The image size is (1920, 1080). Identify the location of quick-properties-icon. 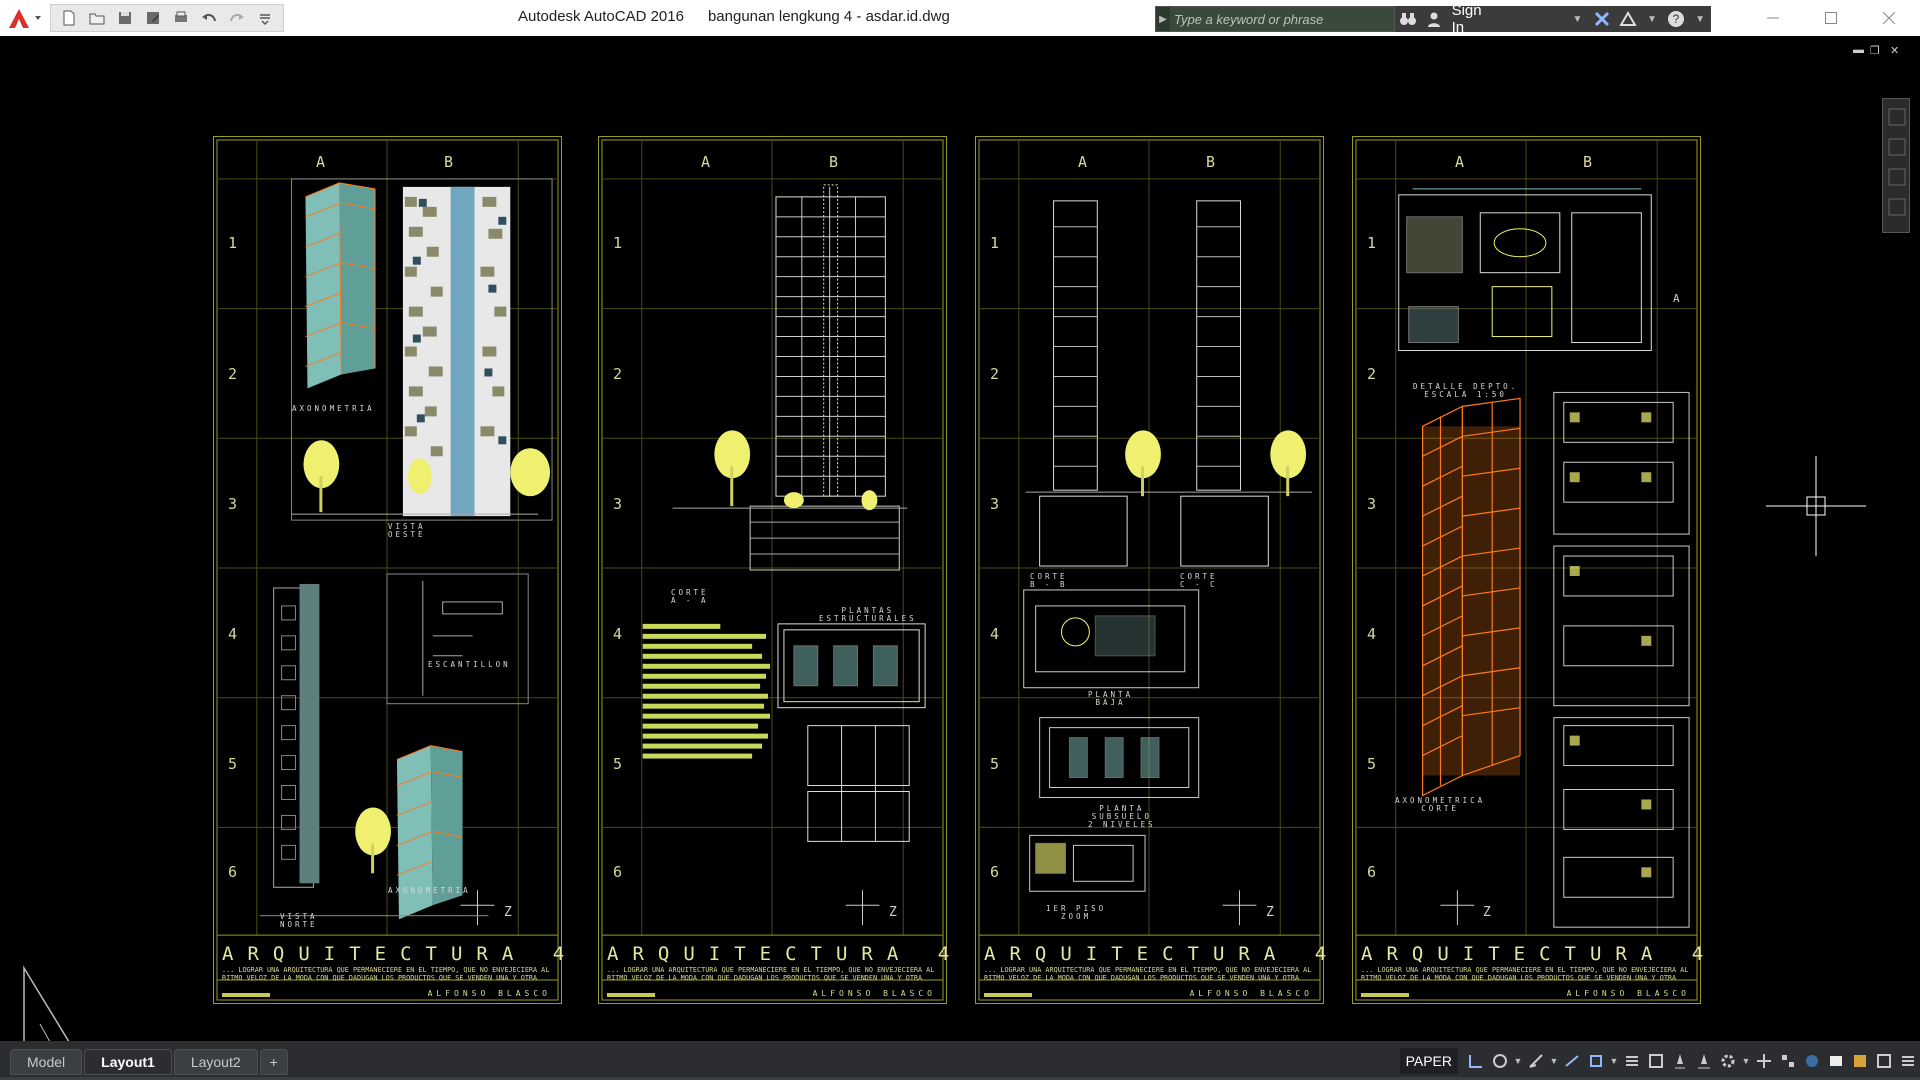
(1812, 1061).